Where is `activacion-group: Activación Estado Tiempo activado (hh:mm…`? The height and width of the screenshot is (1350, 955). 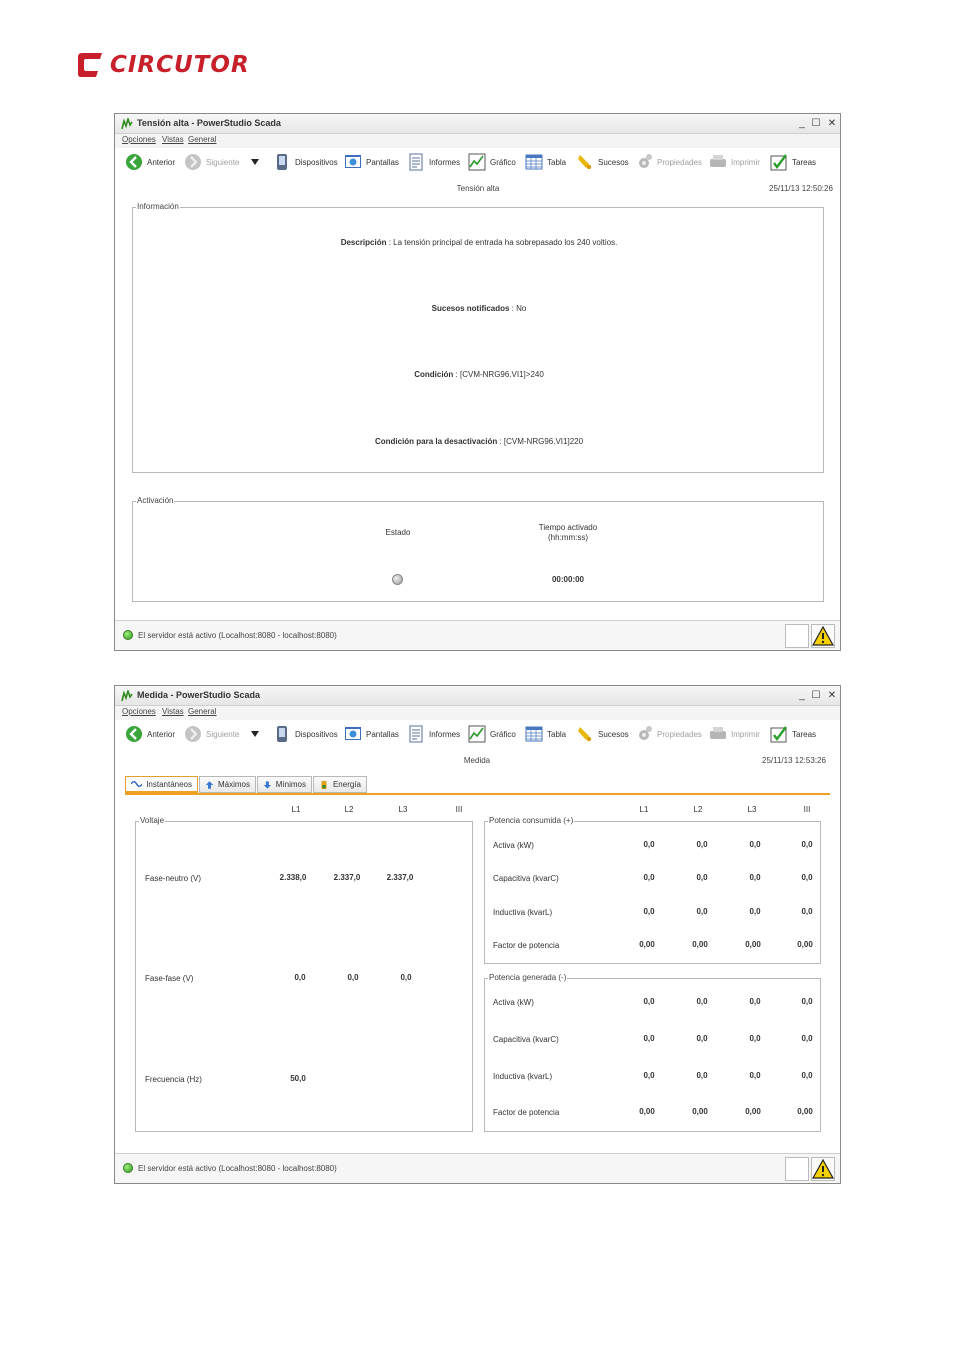
activacion-group: Activación Estado Tiempo activado (hh:mm… is located at coordinates (478, 549).